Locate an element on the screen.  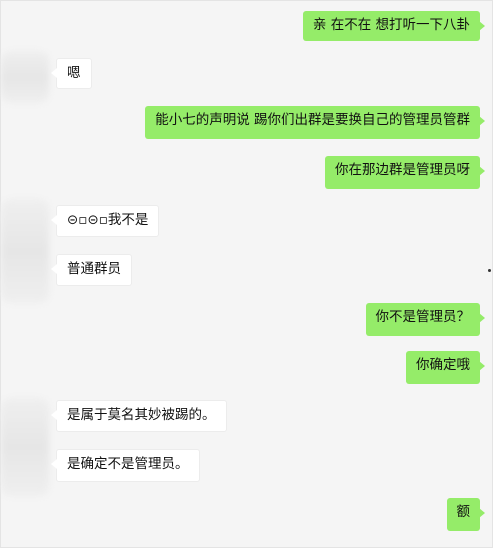
message-bubble-outgoing: 你确定哦 is located at coordinates (445, 367).